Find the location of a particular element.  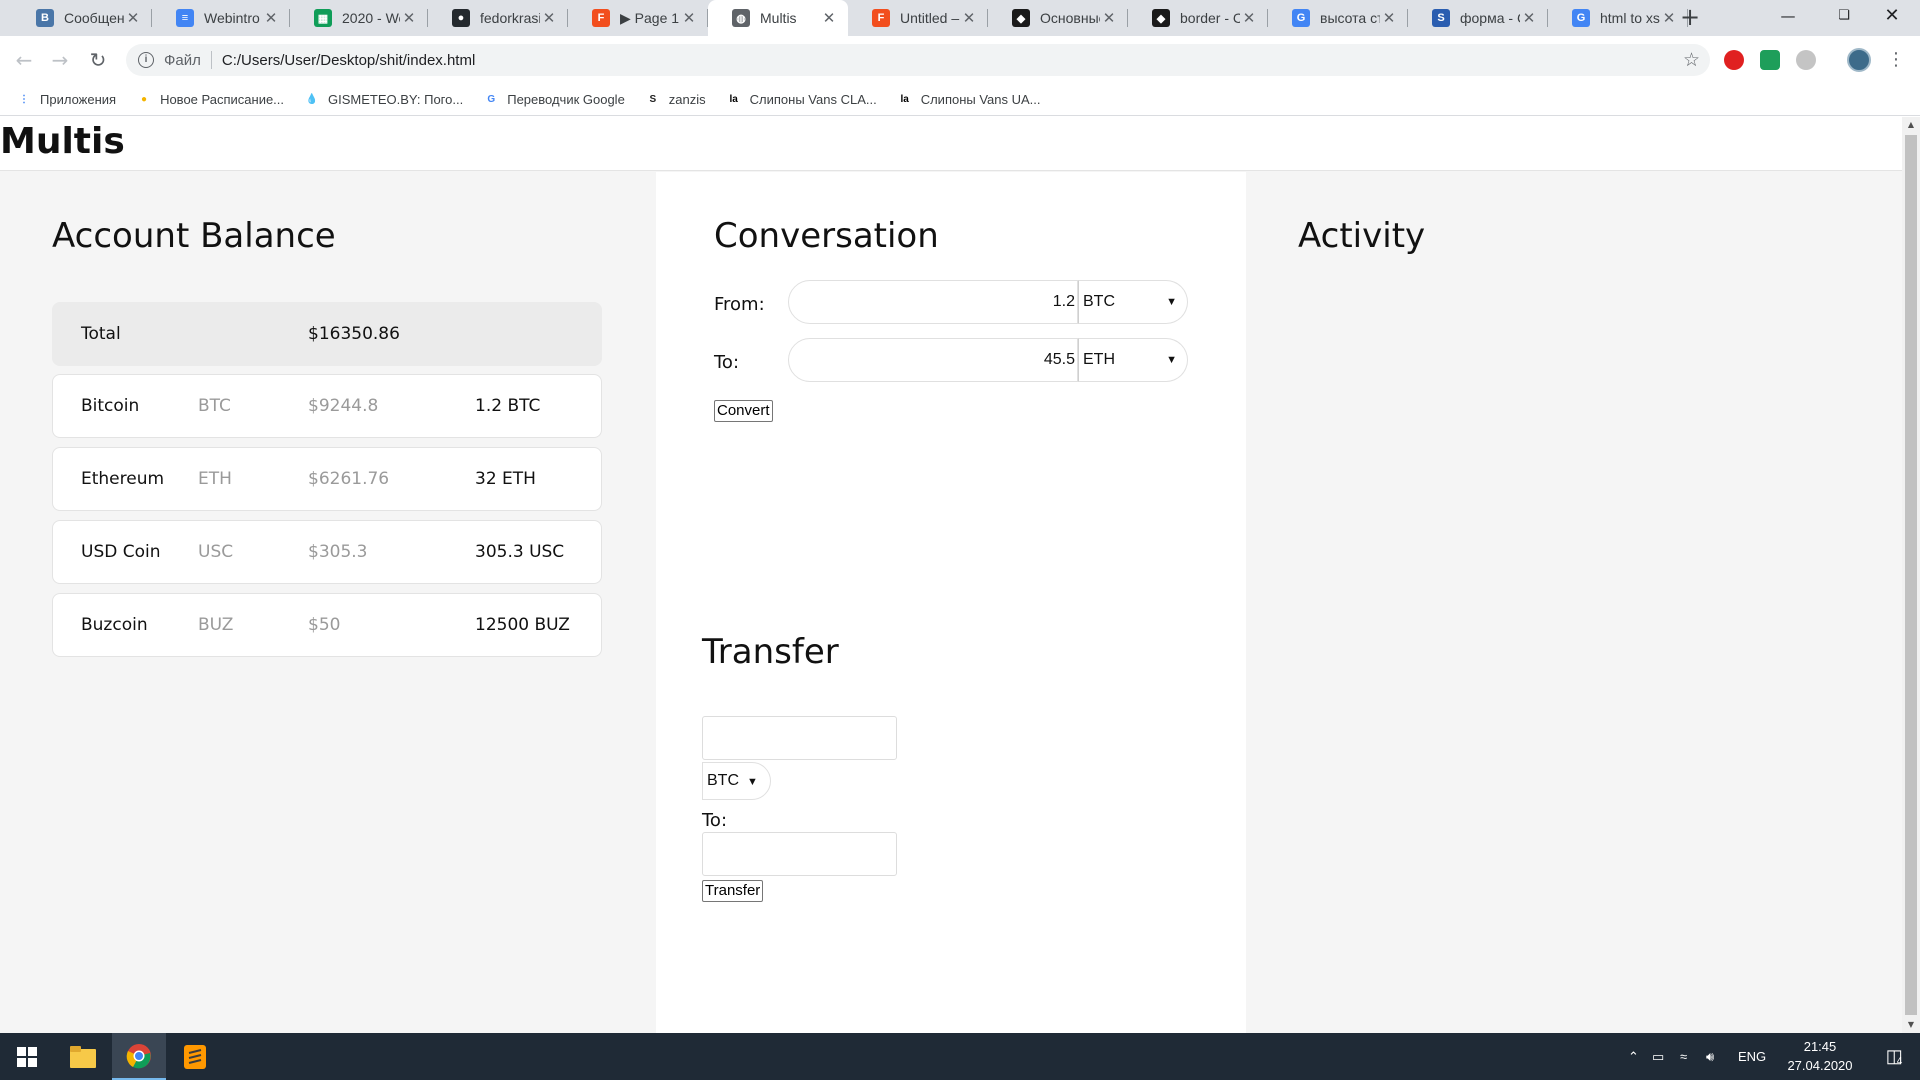

volume-icon: 🔊︎ is located at coordinates (1710, 1056).